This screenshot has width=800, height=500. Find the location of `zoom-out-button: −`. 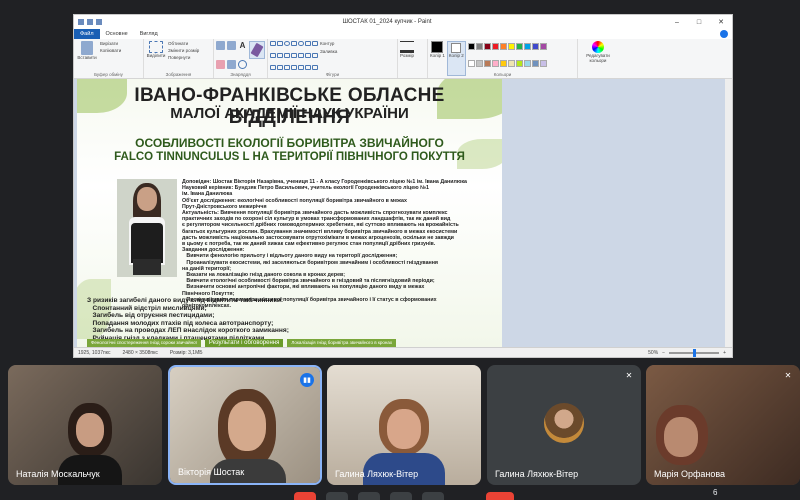

zoom-out-button: − is located at coordinates (663, 353).